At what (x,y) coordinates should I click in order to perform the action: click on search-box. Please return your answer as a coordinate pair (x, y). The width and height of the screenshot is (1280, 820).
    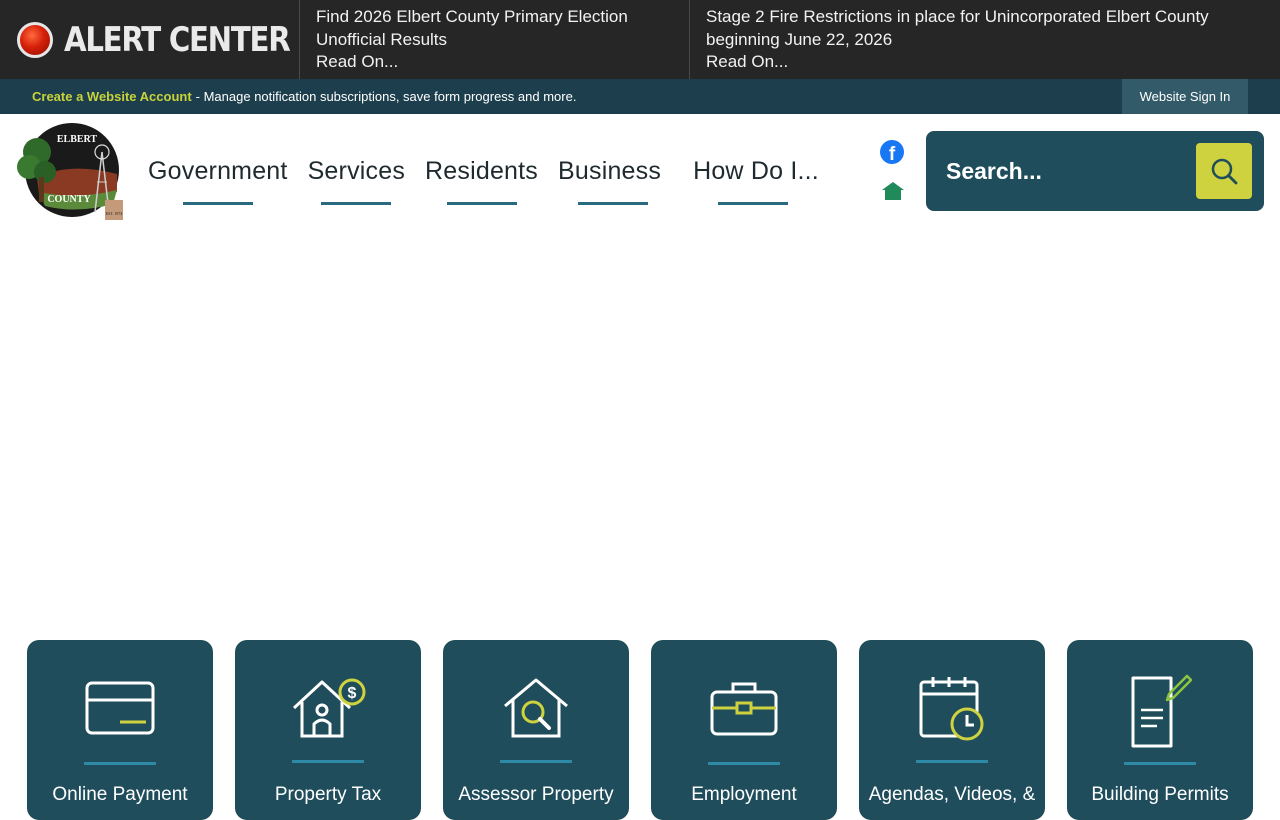
    Looking at the image, I should click on (1095, 171).